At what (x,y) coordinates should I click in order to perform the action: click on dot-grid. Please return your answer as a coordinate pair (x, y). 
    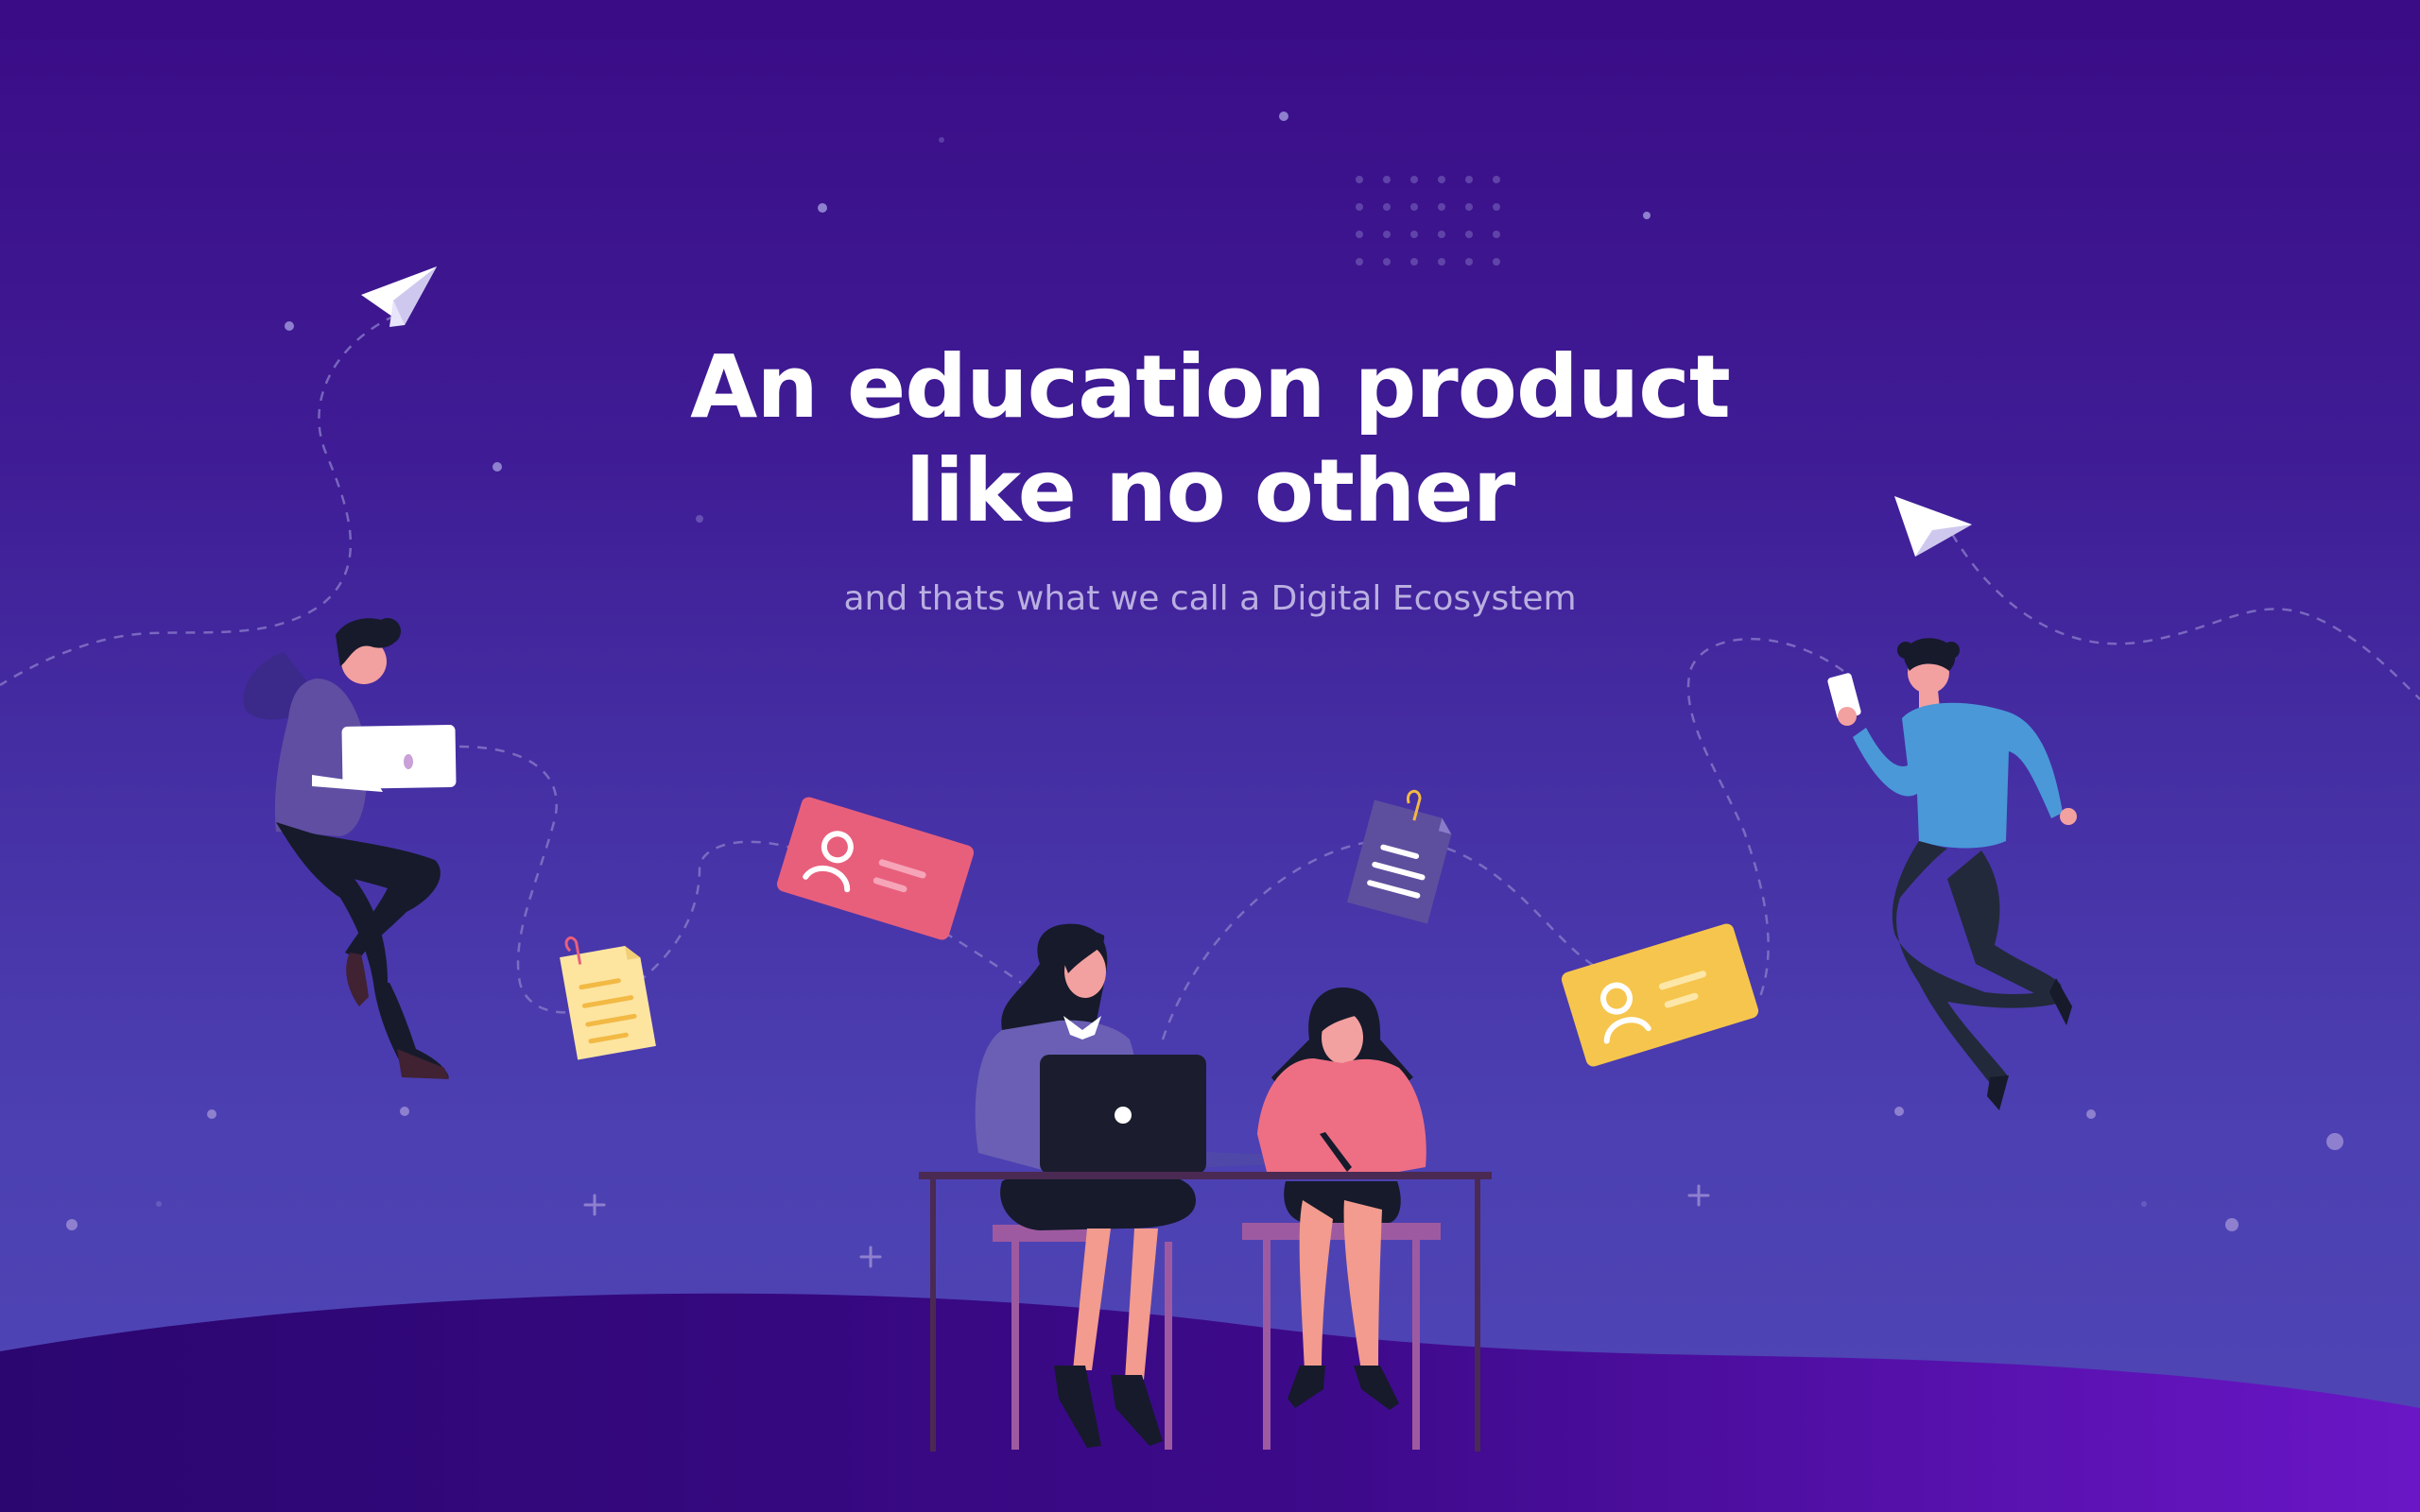
    Looking at the image, I should click on (1428, 221).